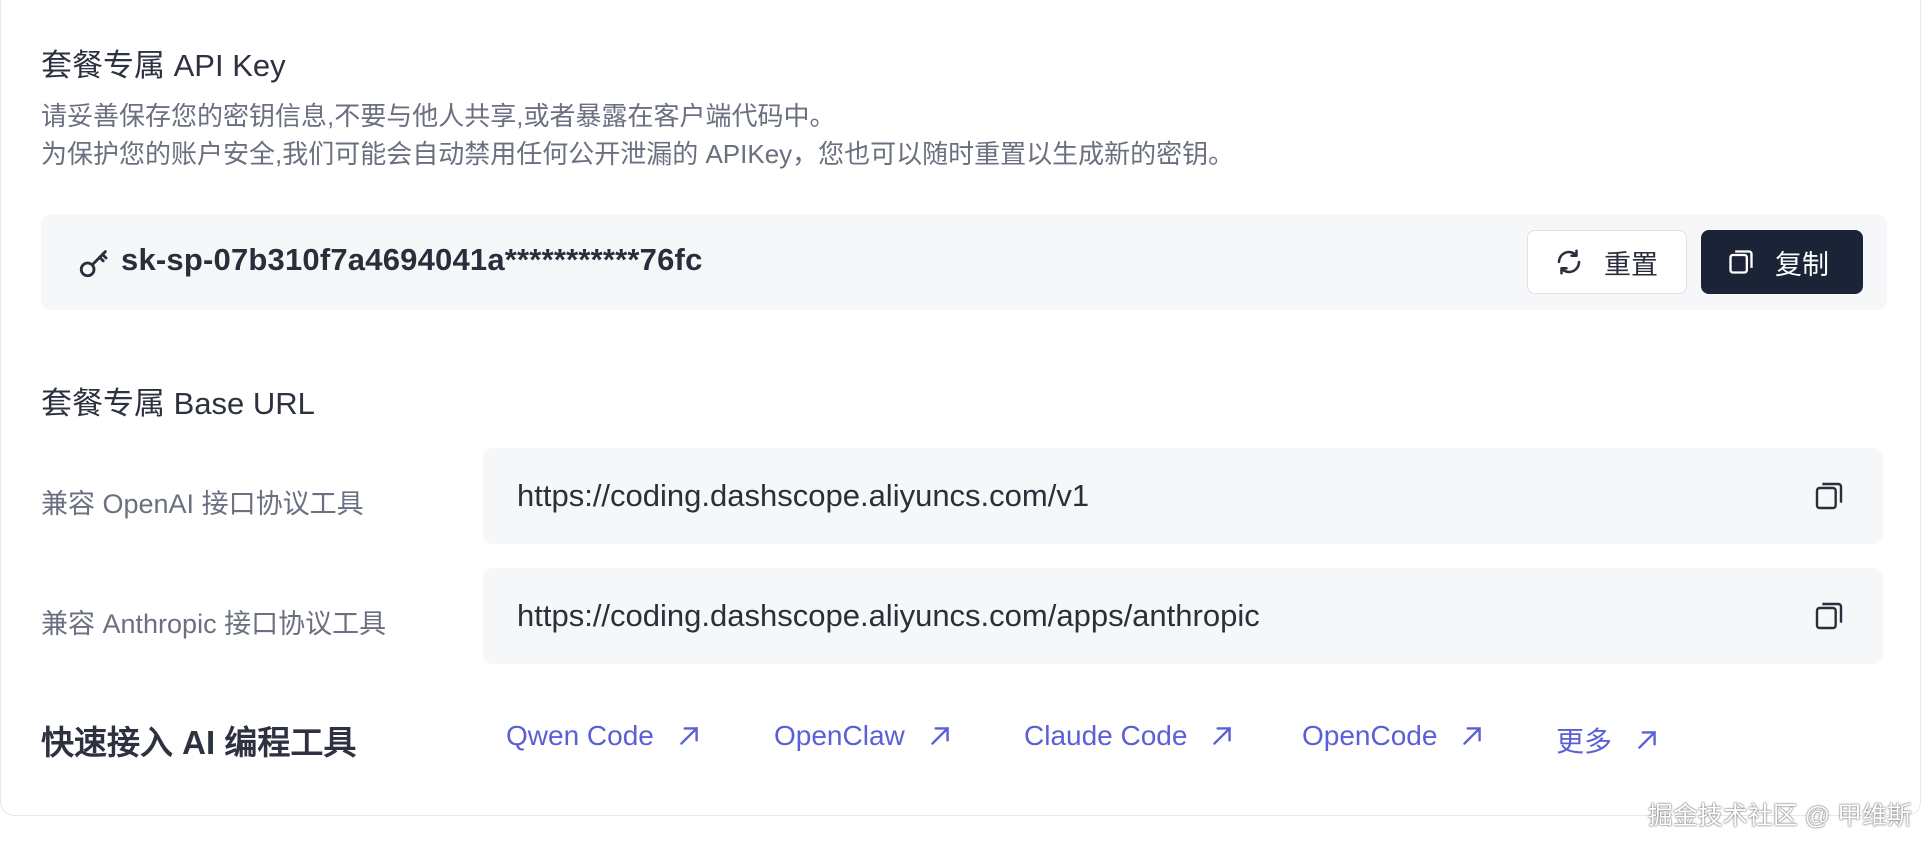 The height and width of the screenshot is (846, 1926). I want to click on quick-access-title: 快速接入 AI 编程工具, so click(199, 742).